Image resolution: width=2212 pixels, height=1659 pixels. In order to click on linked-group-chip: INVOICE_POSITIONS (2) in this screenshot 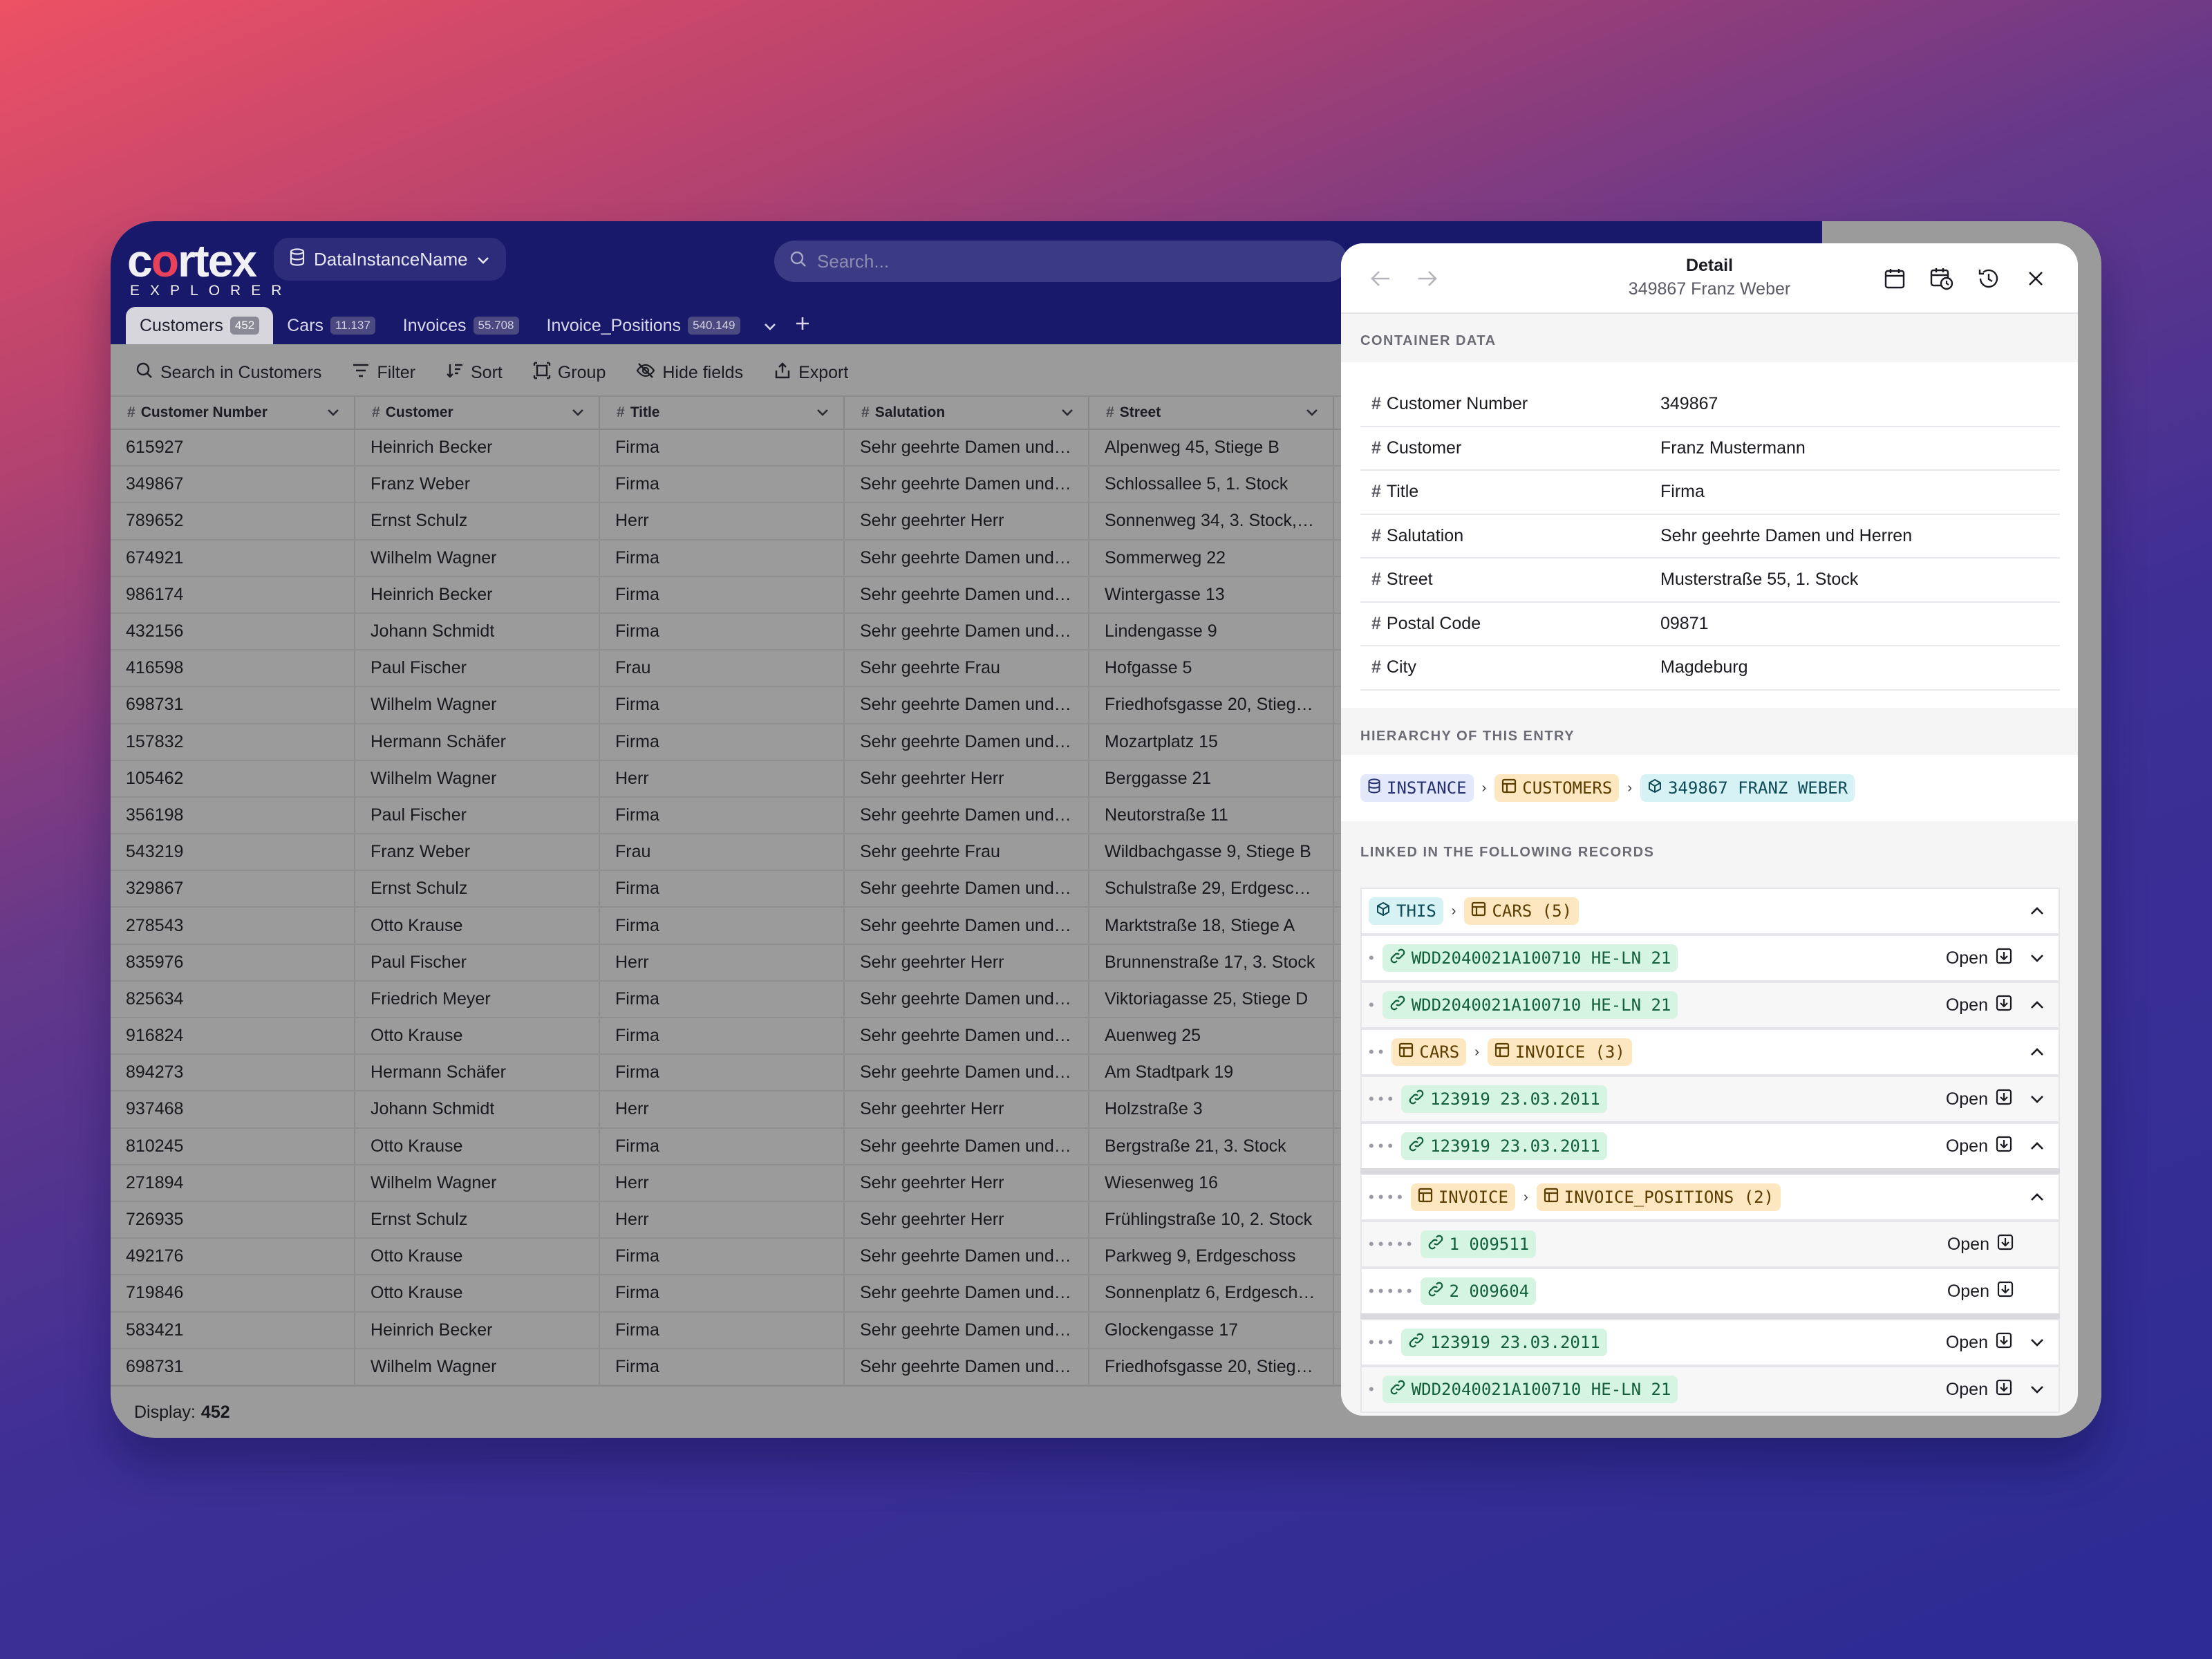, I will do `click(1658, 1197)`.